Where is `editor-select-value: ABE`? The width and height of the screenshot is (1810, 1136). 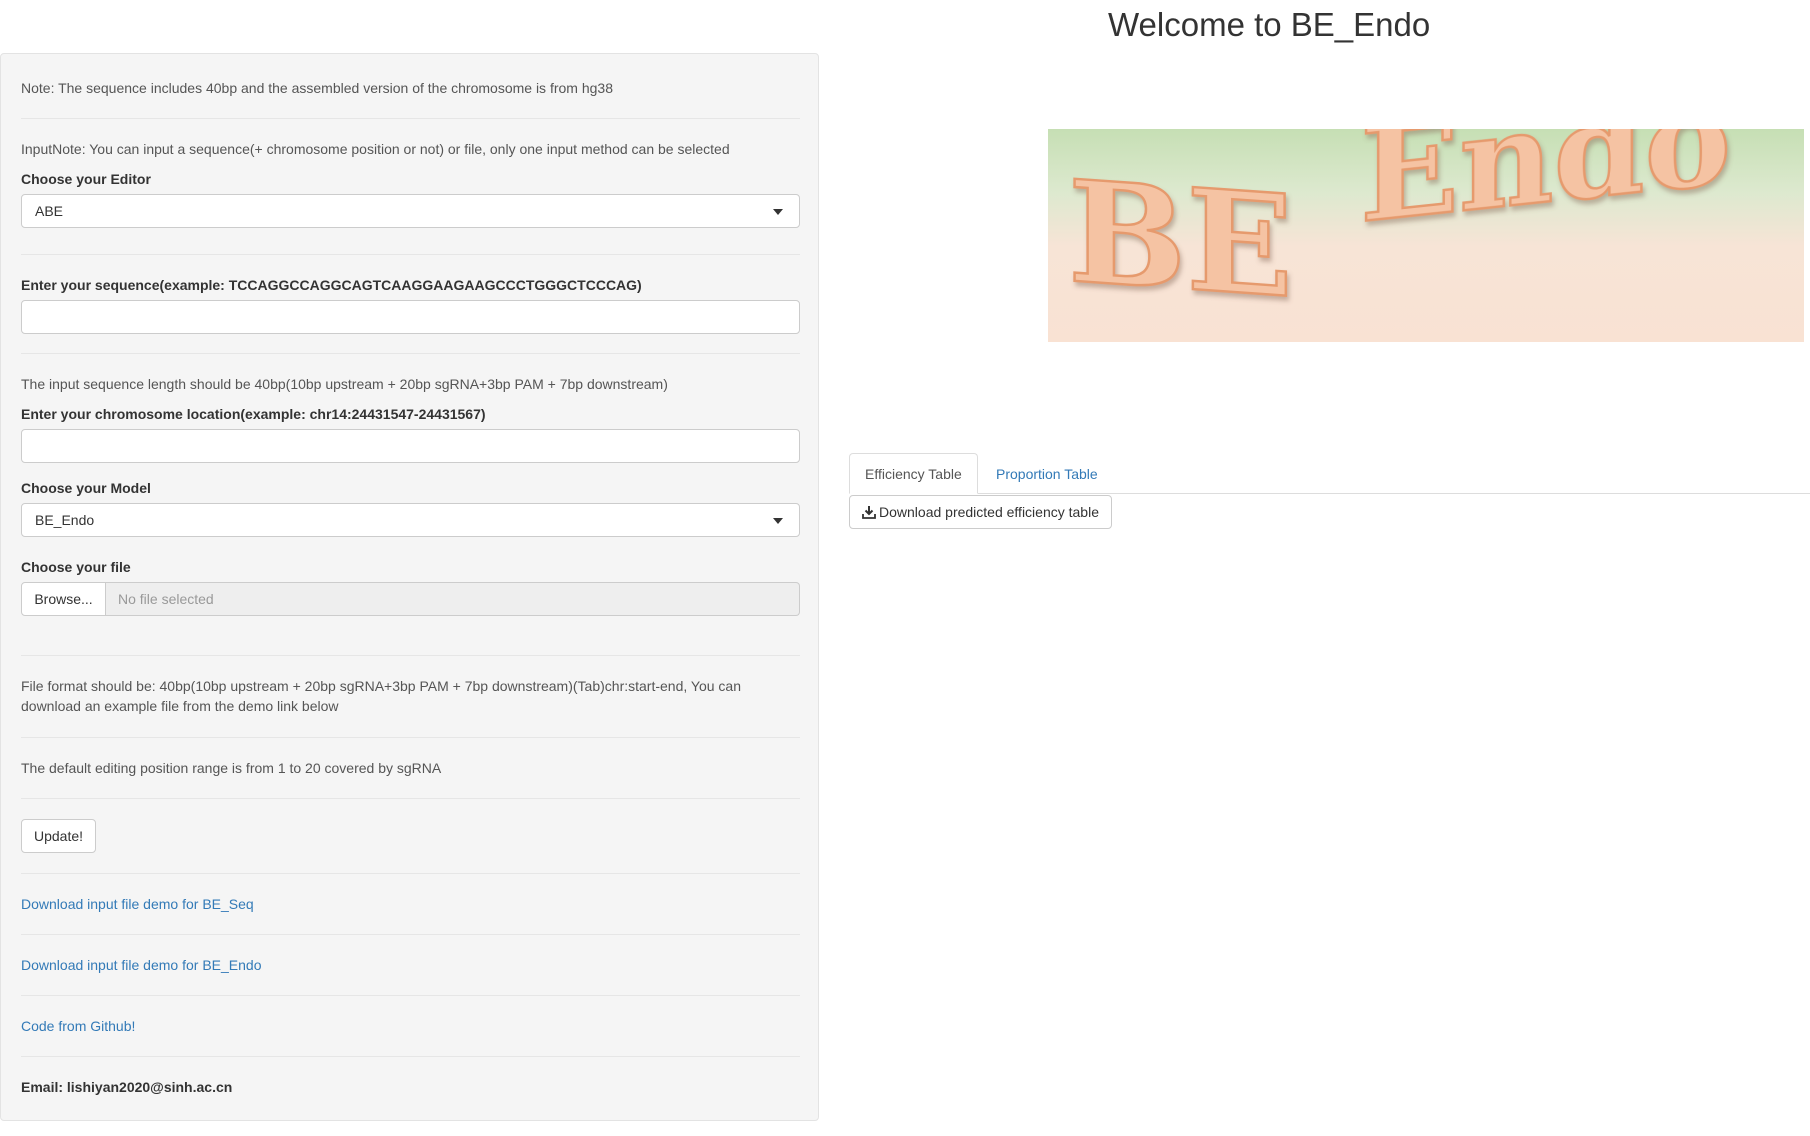
editor-select-value: ABE is located at coordinates (49, 211).